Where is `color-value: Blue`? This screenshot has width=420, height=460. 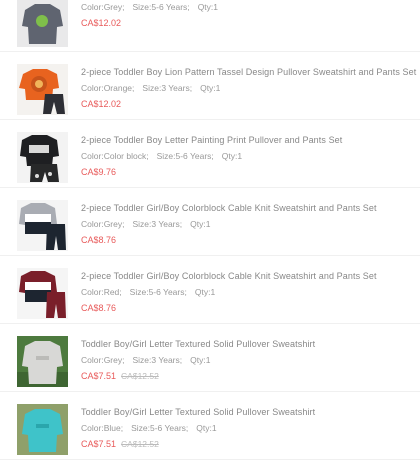 color-value: Blue is located at coordinates (112, 428).